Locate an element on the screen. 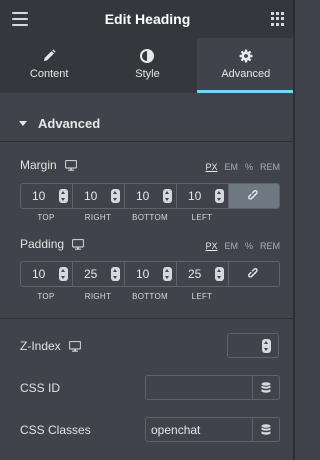 This screenshot has height=460, width=320. css-classes-input: openchat is located at coordinates (199, 430).